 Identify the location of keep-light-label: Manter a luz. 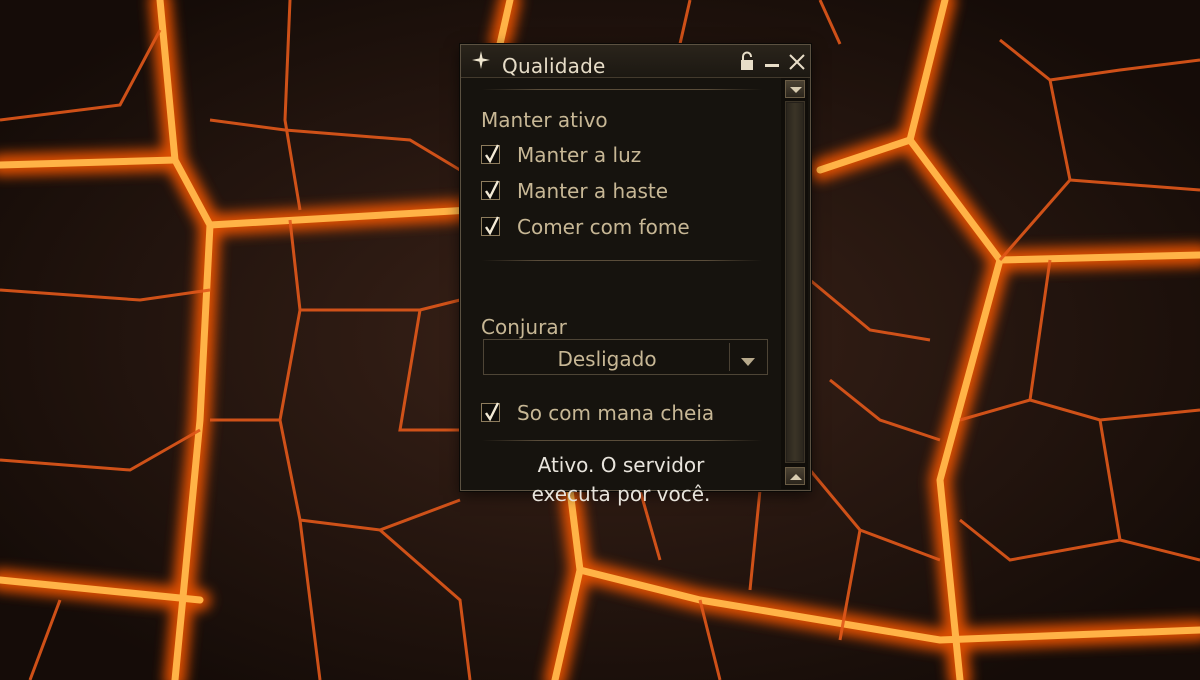
(579, 155).